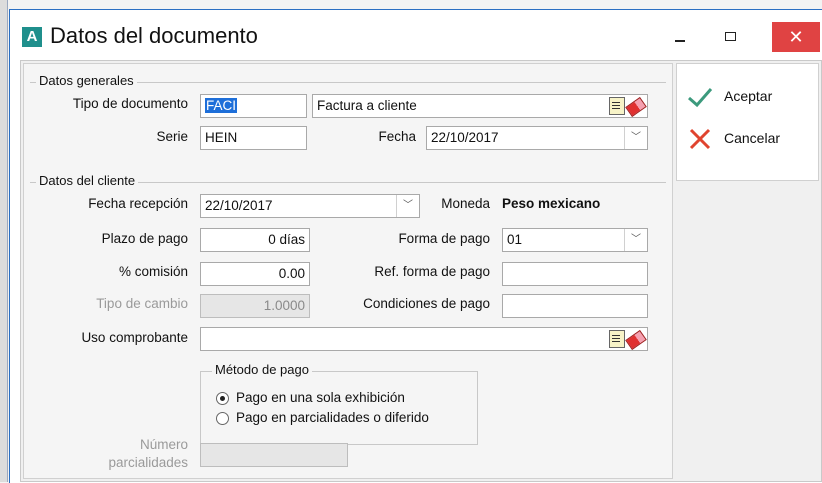 The image size is (822, 483). Describe the element at coordinates (255, 240) in the screenshot. I see `plazo-pago-input: 0 días` at that location.